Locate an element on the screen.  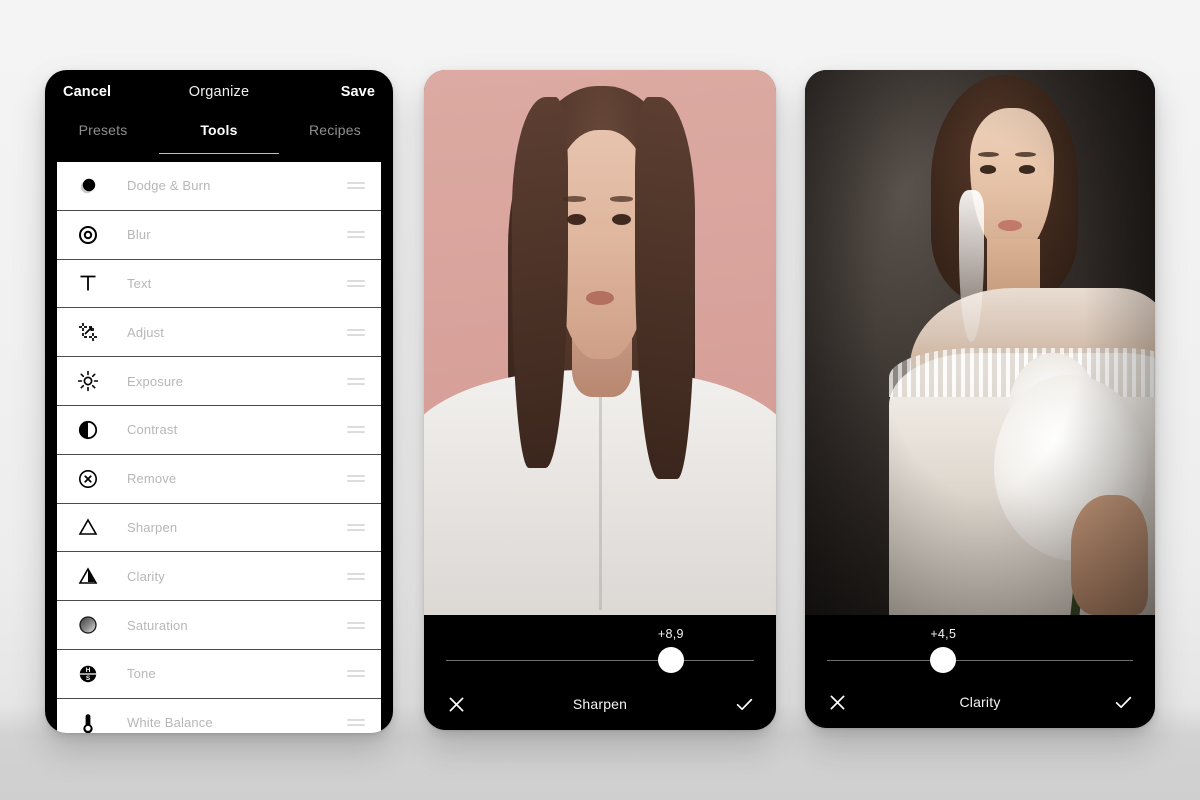
tab-bar: Presets Tools Recipes is located at coordinates (219, 138).